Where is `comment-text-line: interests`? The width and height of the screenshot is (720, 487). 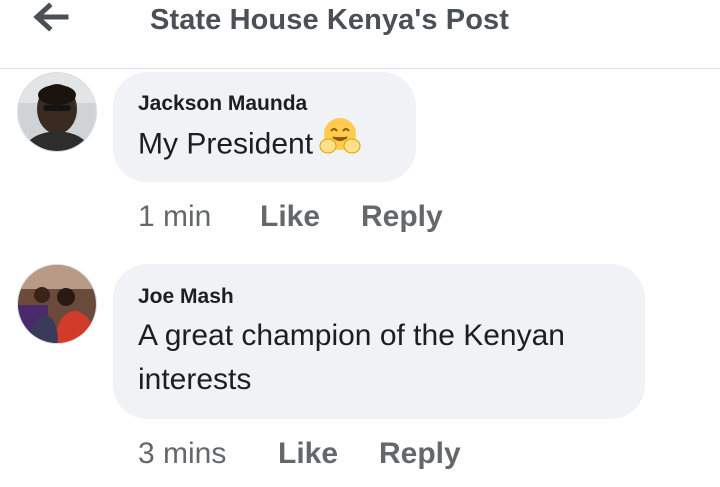 comment-text-line: interests is located at coordinates (195, 379).